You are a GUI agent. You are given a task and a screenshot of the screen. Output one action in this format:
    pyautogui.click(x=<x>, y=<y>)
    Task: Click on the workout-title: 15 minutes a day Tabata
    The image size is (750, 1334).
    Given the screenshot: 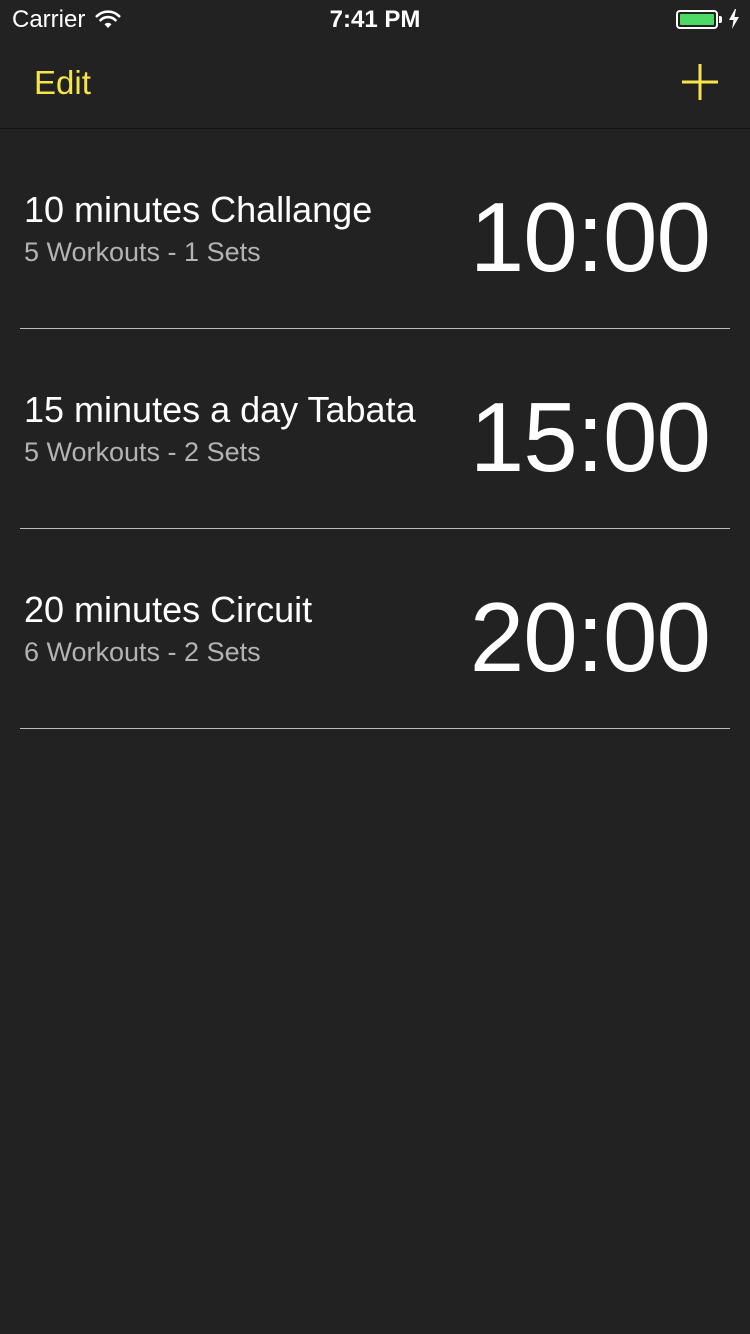 What is the action you would take?
    pyautogui.click(x=220, y=409)
    